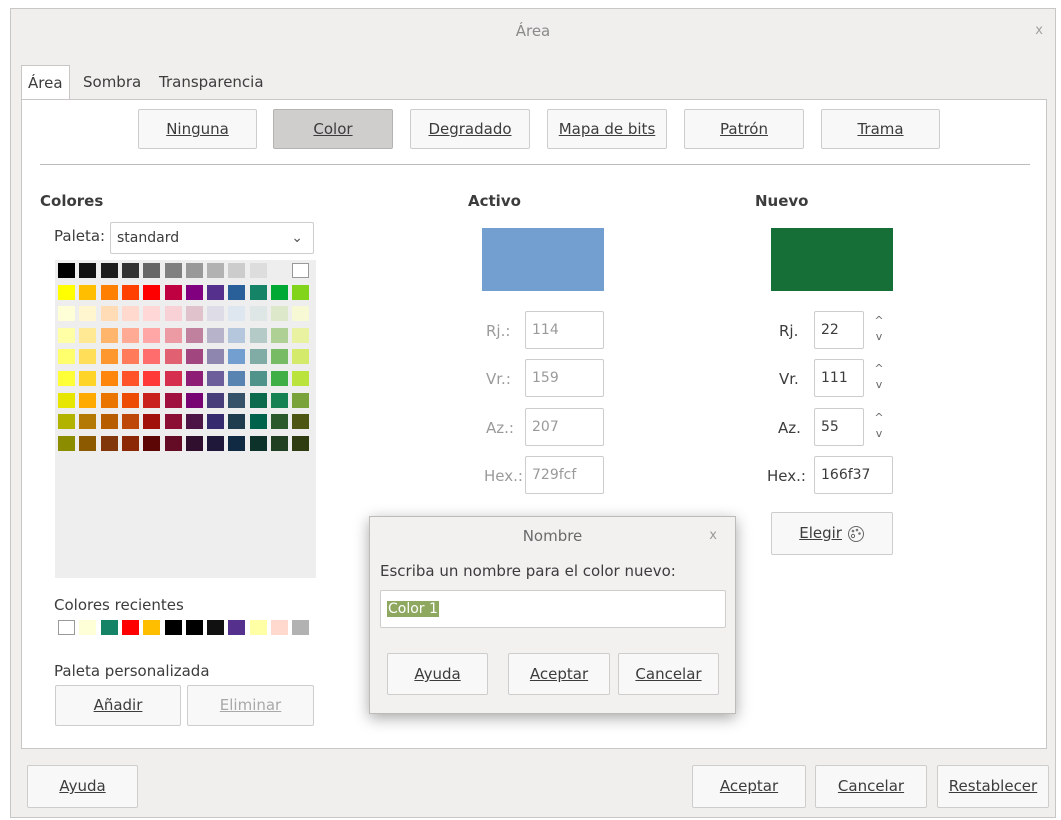  Describe the element at coordinates (713, 536) in the screenshot. I see `name-dialog-close-button: x` at that location.